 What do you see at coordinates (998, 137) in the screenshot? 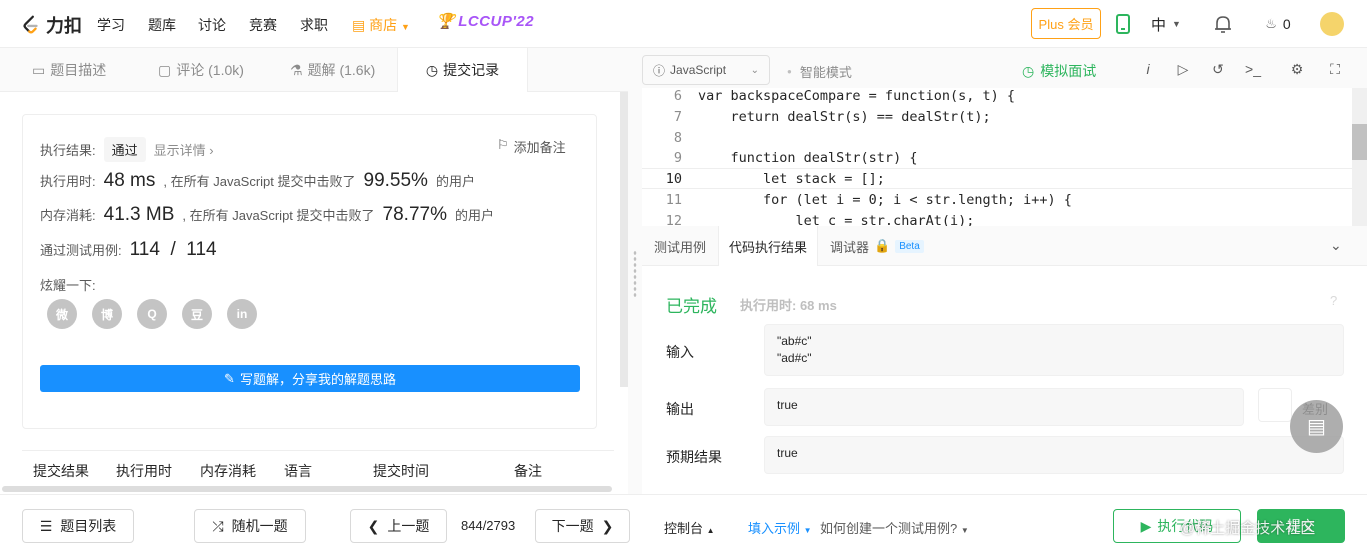
I see `code-line: 8` at bounding box center [998, 137].